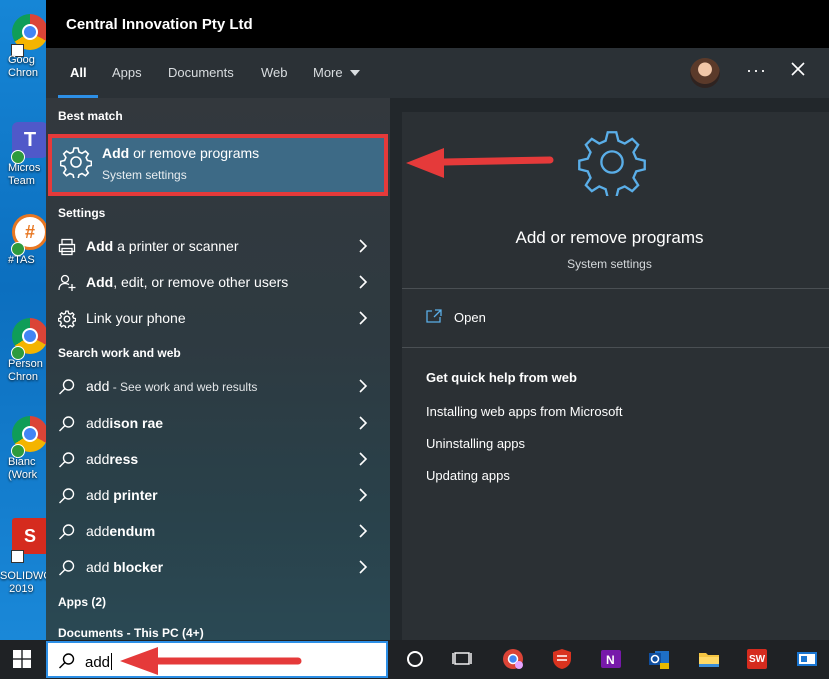 This screenshot has height=679, width=829. What do you see at coordinates (22, 659) in the screenshot?
I see `windows-start-icon` at bounding box center [22, 659].